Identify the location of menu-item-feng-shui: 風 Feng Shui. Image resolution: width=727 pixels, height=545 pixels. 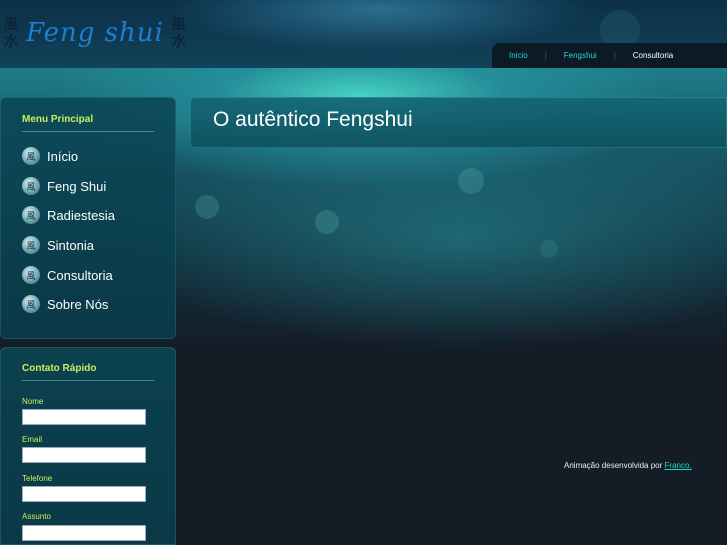
(64, 186).